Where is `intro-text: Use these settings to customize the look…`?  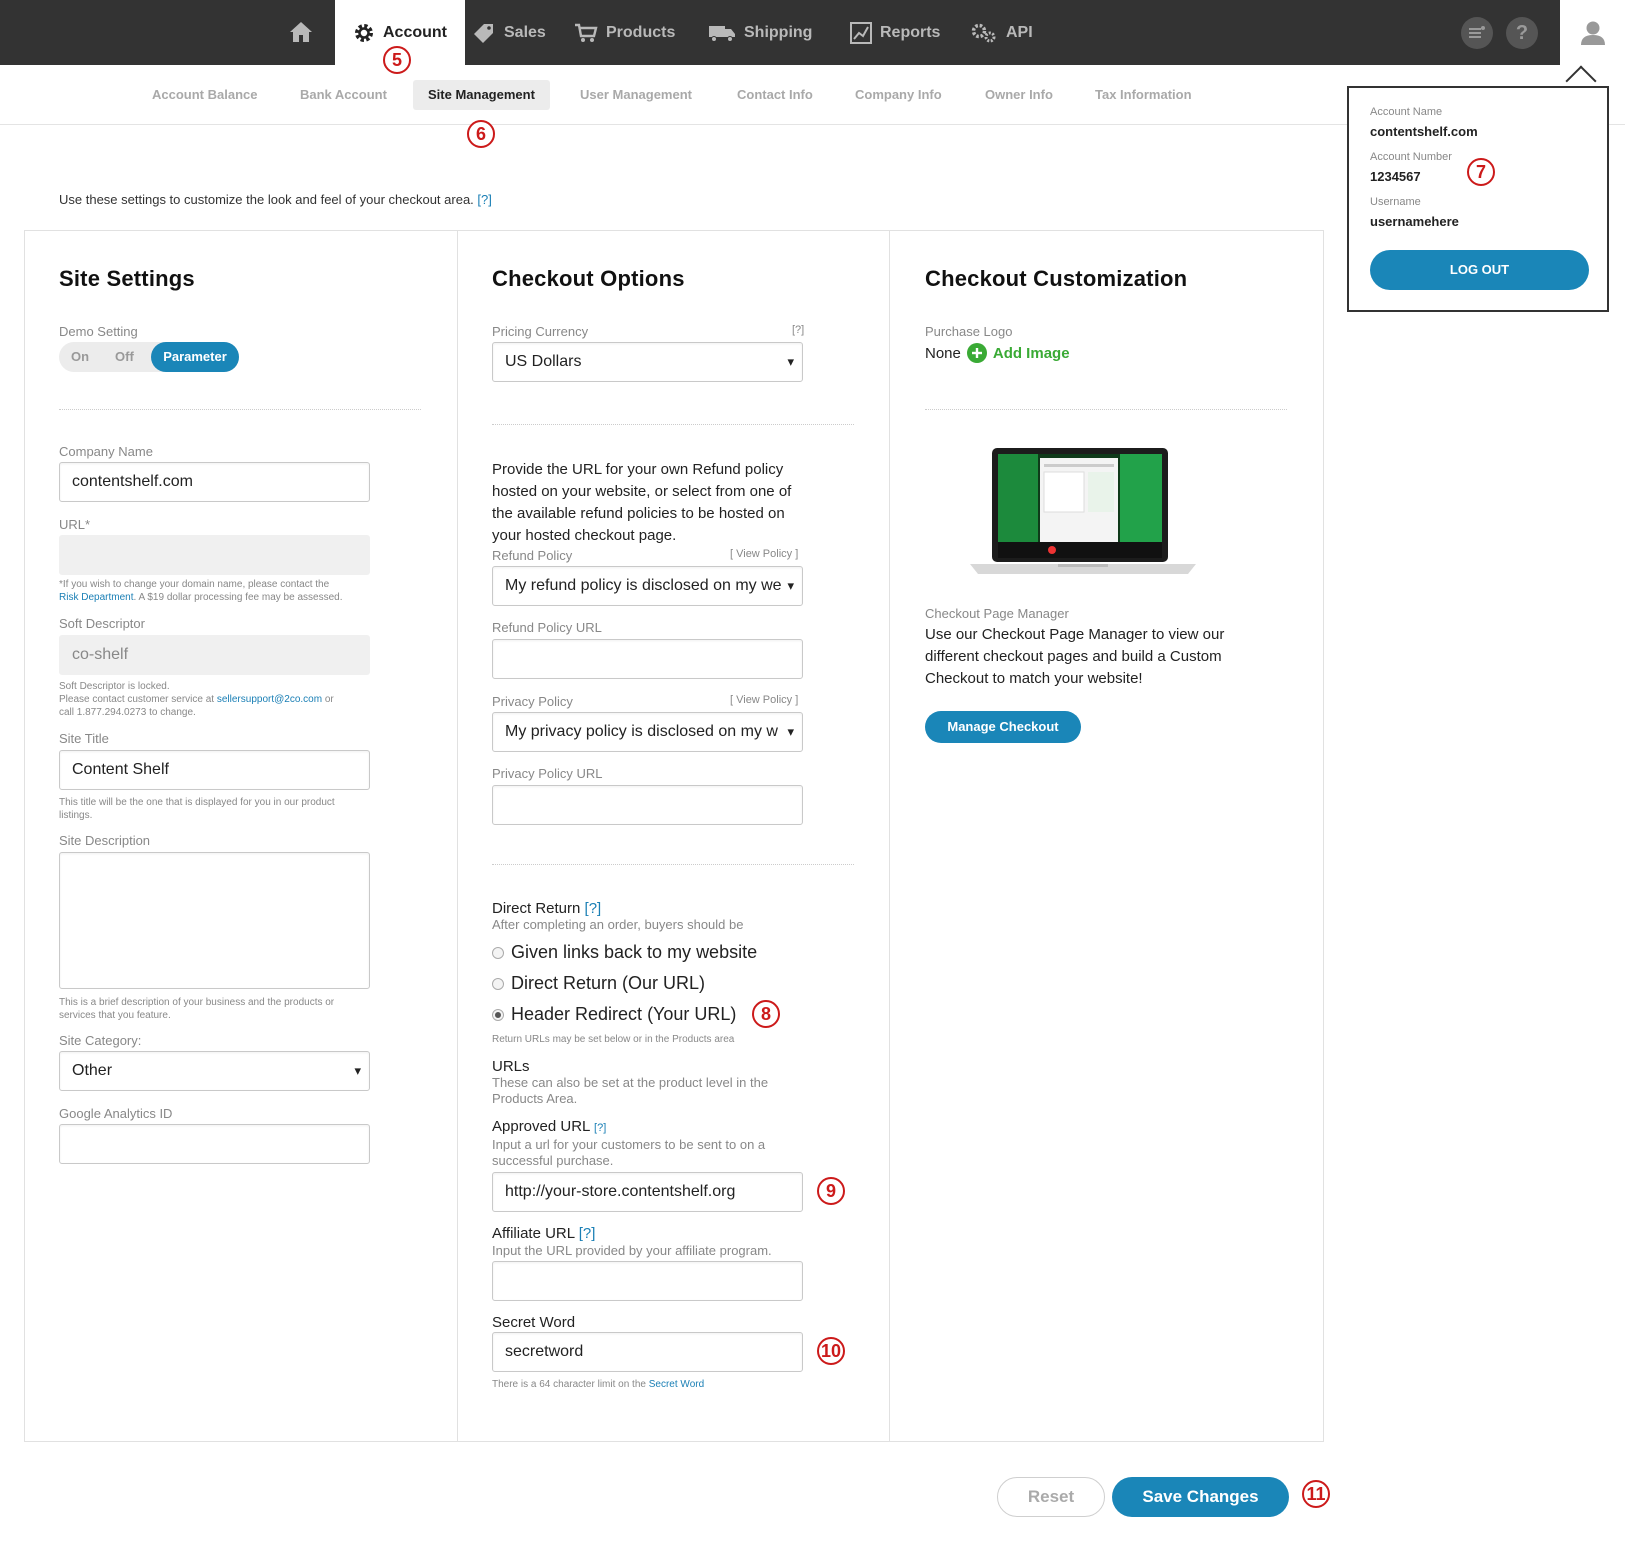
intro-text: Use these settings to customize the look… is located at coordinates (275, 199).